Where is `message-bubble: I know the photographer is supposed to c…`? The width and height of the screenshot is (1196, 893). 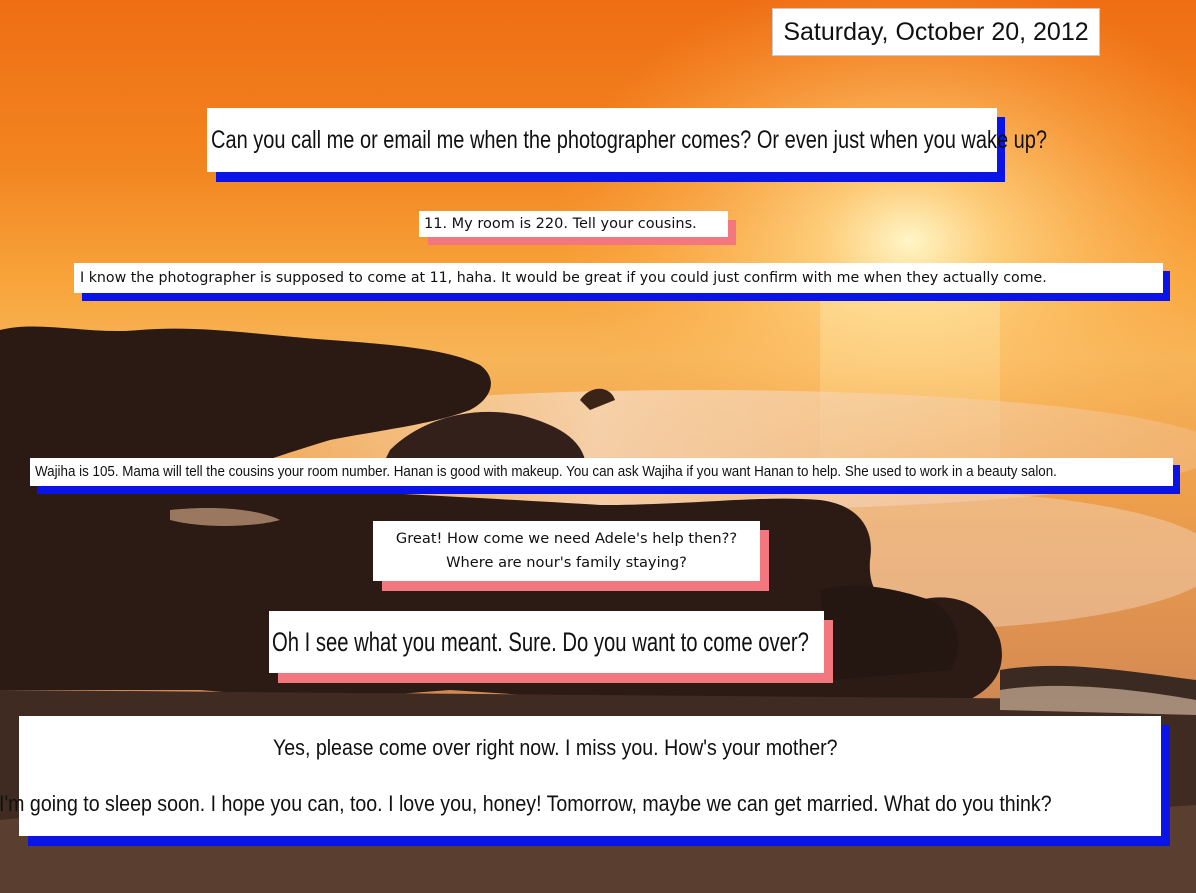
message-bubble: I know the photographer is supposed to c… is located at coordinates (622, 282).